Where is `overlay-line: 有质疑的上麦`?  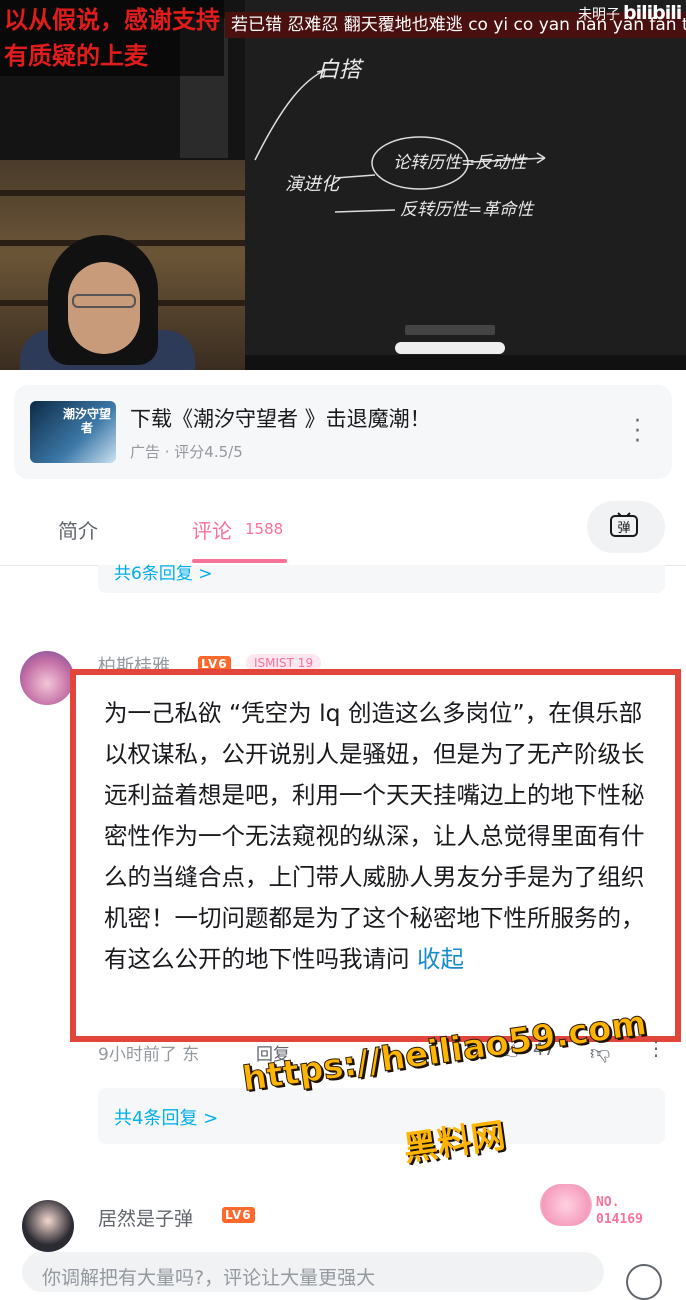
overlay-line: 有质疑的上麦 is located at coordinates (76, 56).